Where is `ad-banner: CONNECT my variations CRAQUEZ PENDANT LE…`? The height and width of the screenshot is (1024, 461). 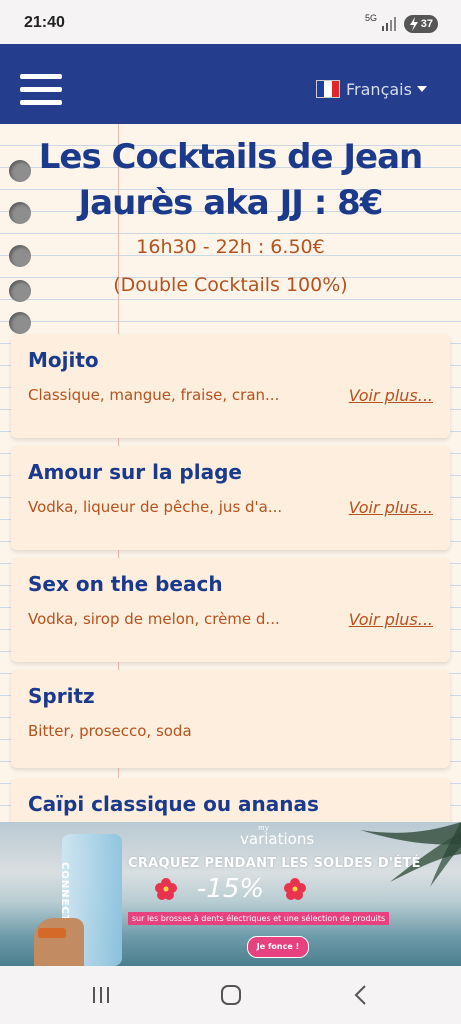 ad-banner: CONNECT my variations CRAQUEZ PENDANT LE… is located at coordinates (230, 894).